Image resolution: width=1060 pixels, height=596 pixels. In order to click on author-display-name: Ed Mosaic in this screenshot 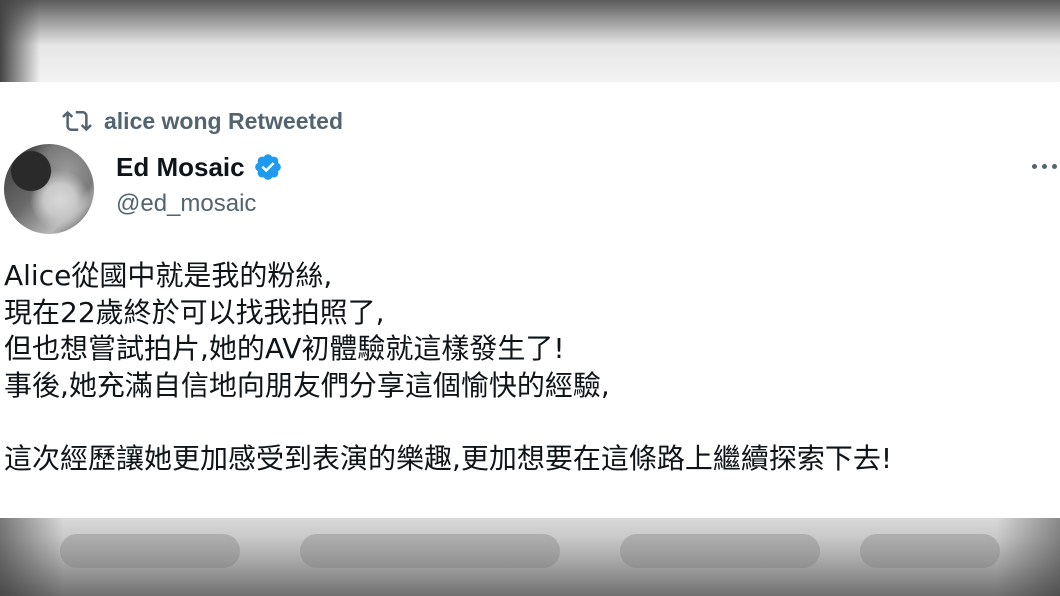, I will do `click(180, 167)`.